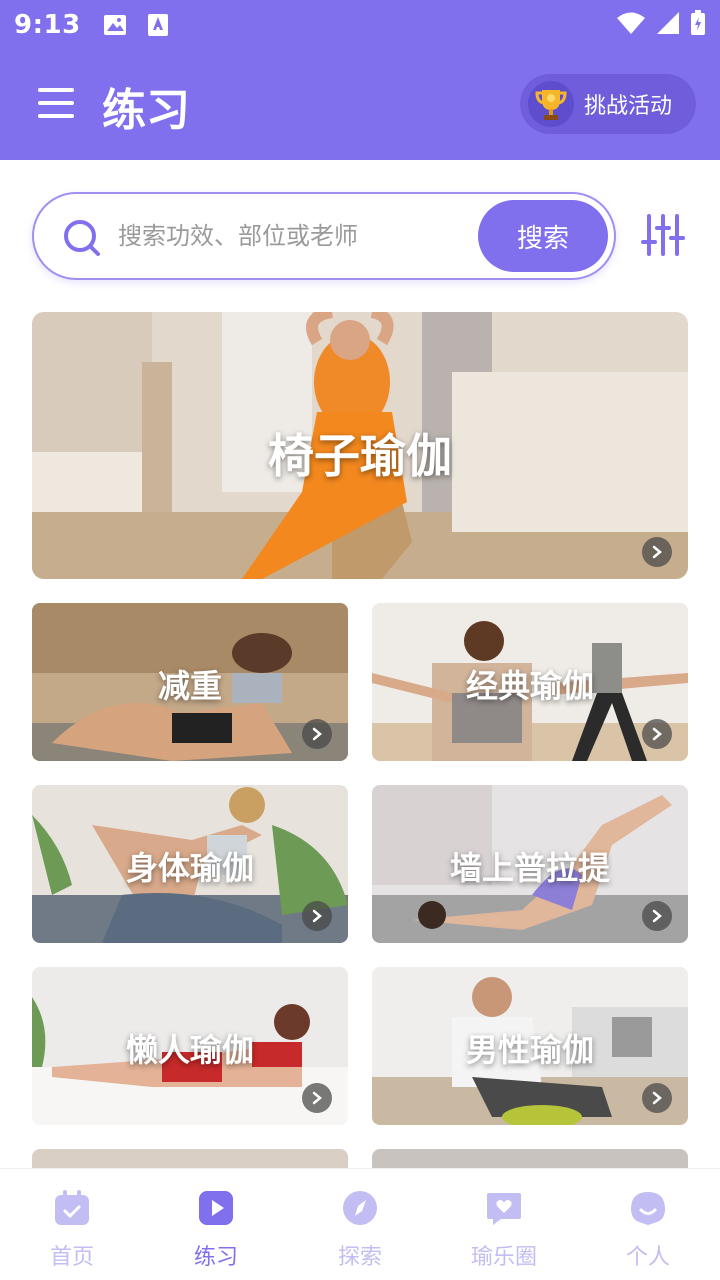  Describe the element at coordinates (72, 1210) in the screenshot. I see `calendar-icon` at that location.